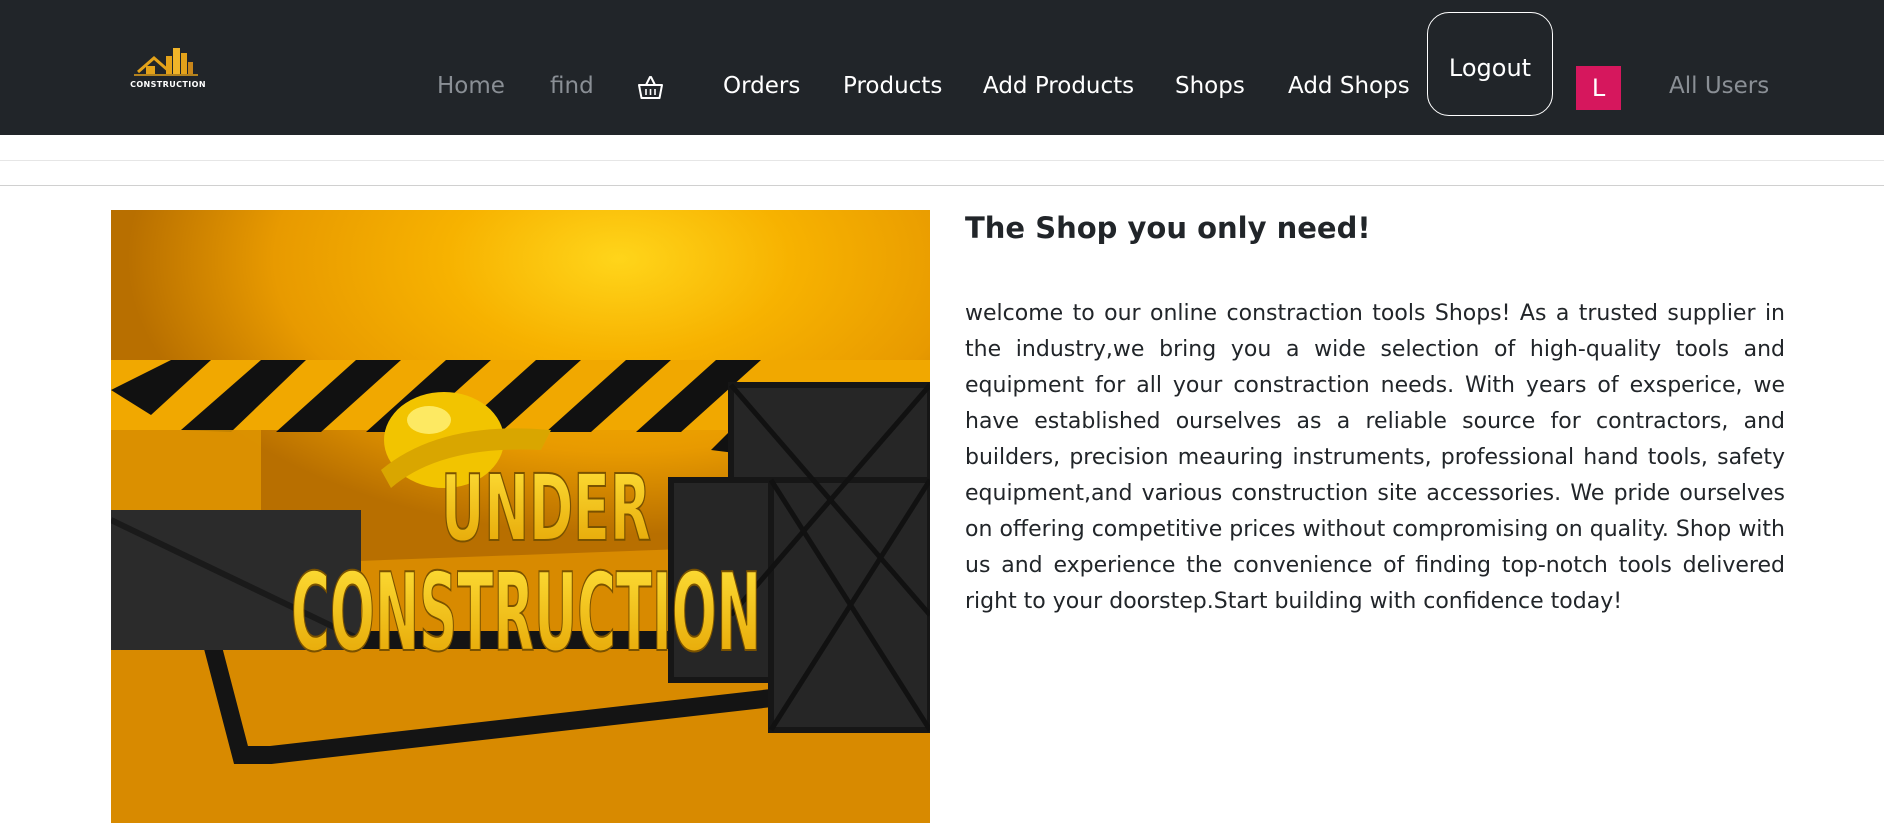 This screenshot has height=832, width=1884. Describe the element at coordinates (546, 508) in the screenshot. I see `image-text-under: UNDER` at that location.